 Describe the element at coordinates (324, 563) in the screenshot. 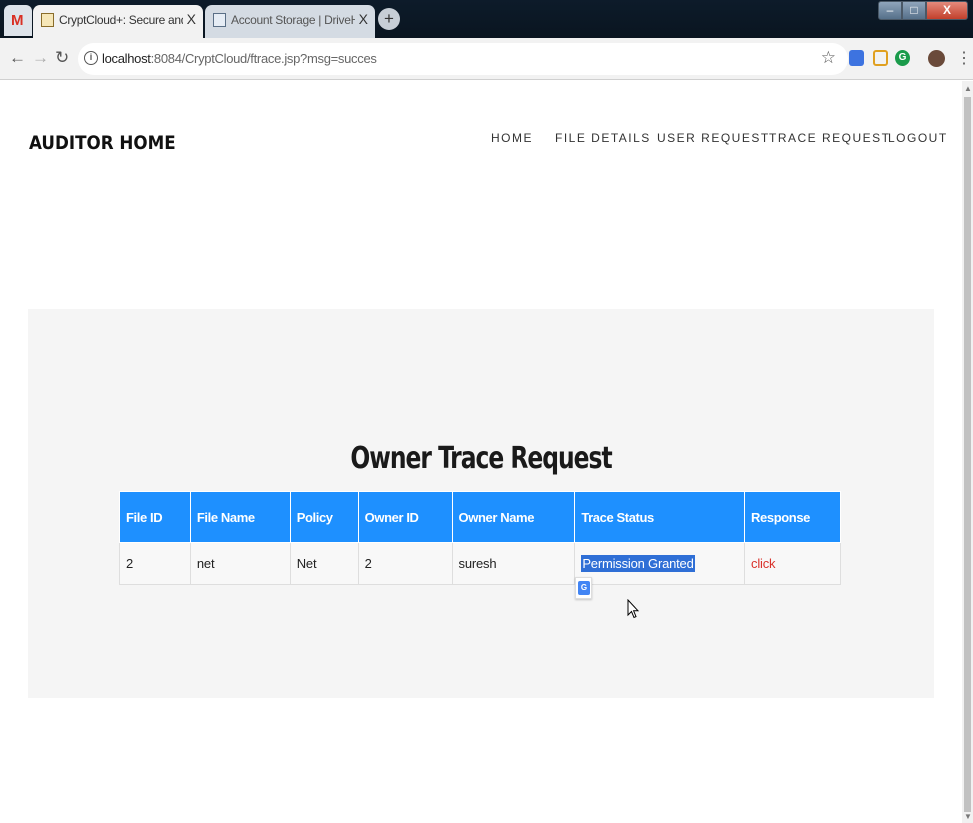

I see `cell-policy: Net` at that location.